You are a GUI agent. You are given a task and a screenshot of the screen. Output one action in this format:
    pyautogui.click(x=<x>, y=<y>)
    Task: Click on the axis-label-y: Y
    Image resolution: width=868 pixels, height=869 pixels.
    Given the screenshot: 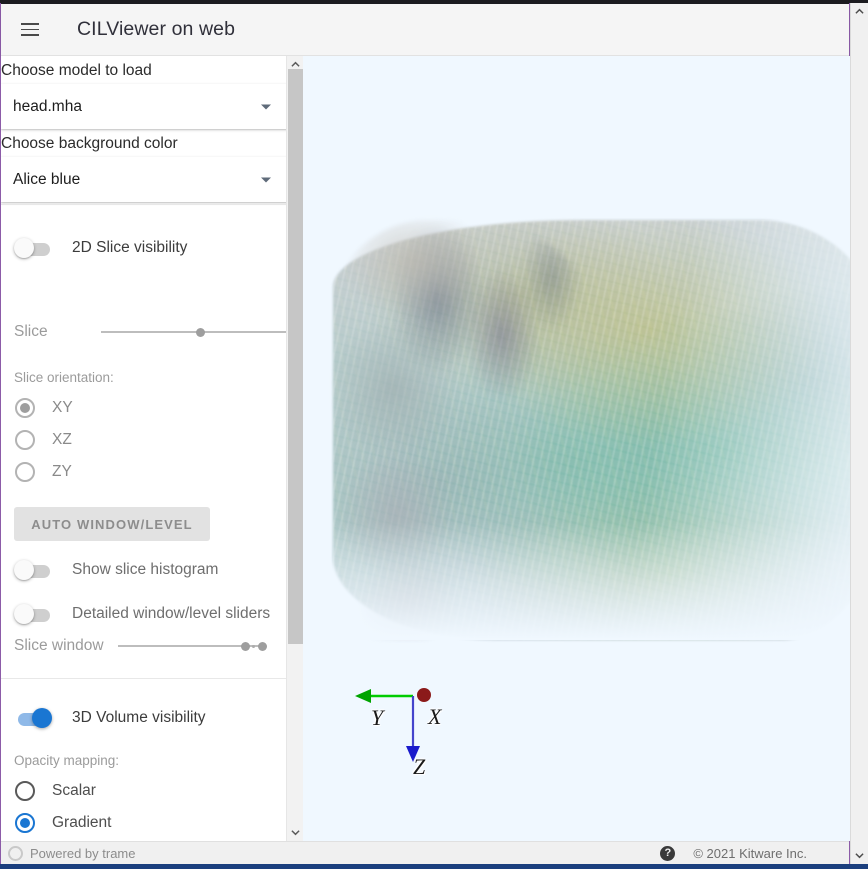 What is the action you would take?
    pyautogui.click(x=377, y=717)
    